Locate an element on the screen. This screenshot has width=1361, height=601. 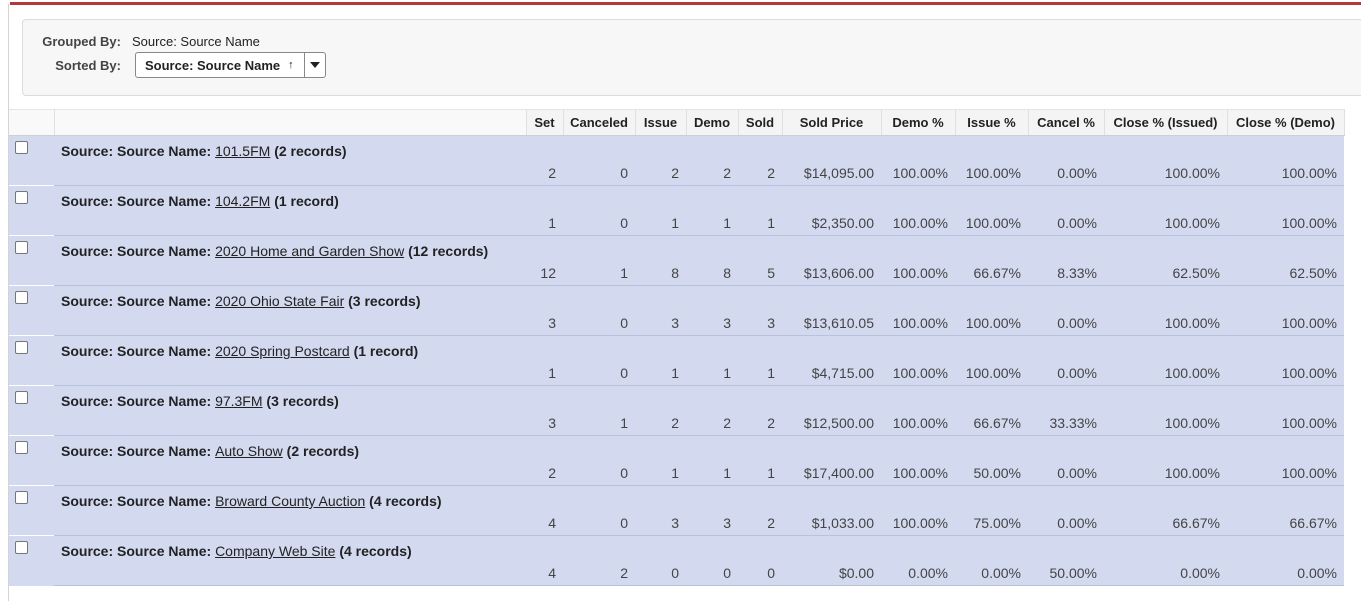
select-column-header is located at coordinates (32, 122).